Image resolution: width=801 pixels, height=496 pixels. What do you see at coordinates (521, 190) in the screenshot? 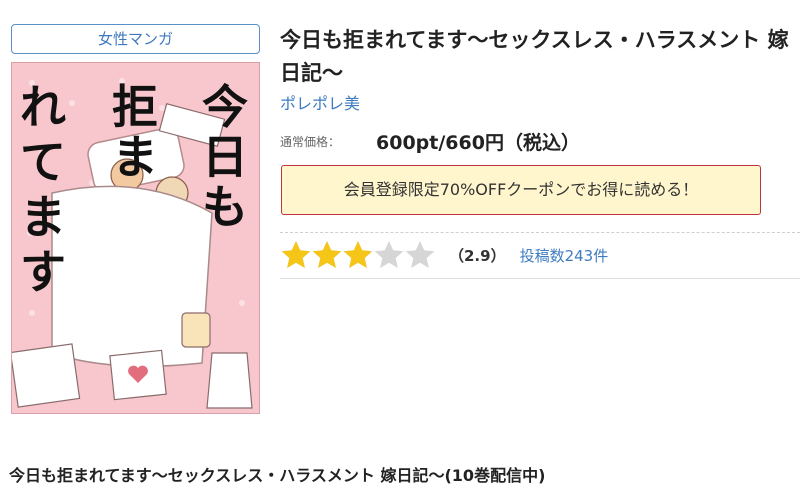
I see `coupon-banner: 会員登録限定70%OFFクーポンでお得に読める！` at bounding box center [521, 190].